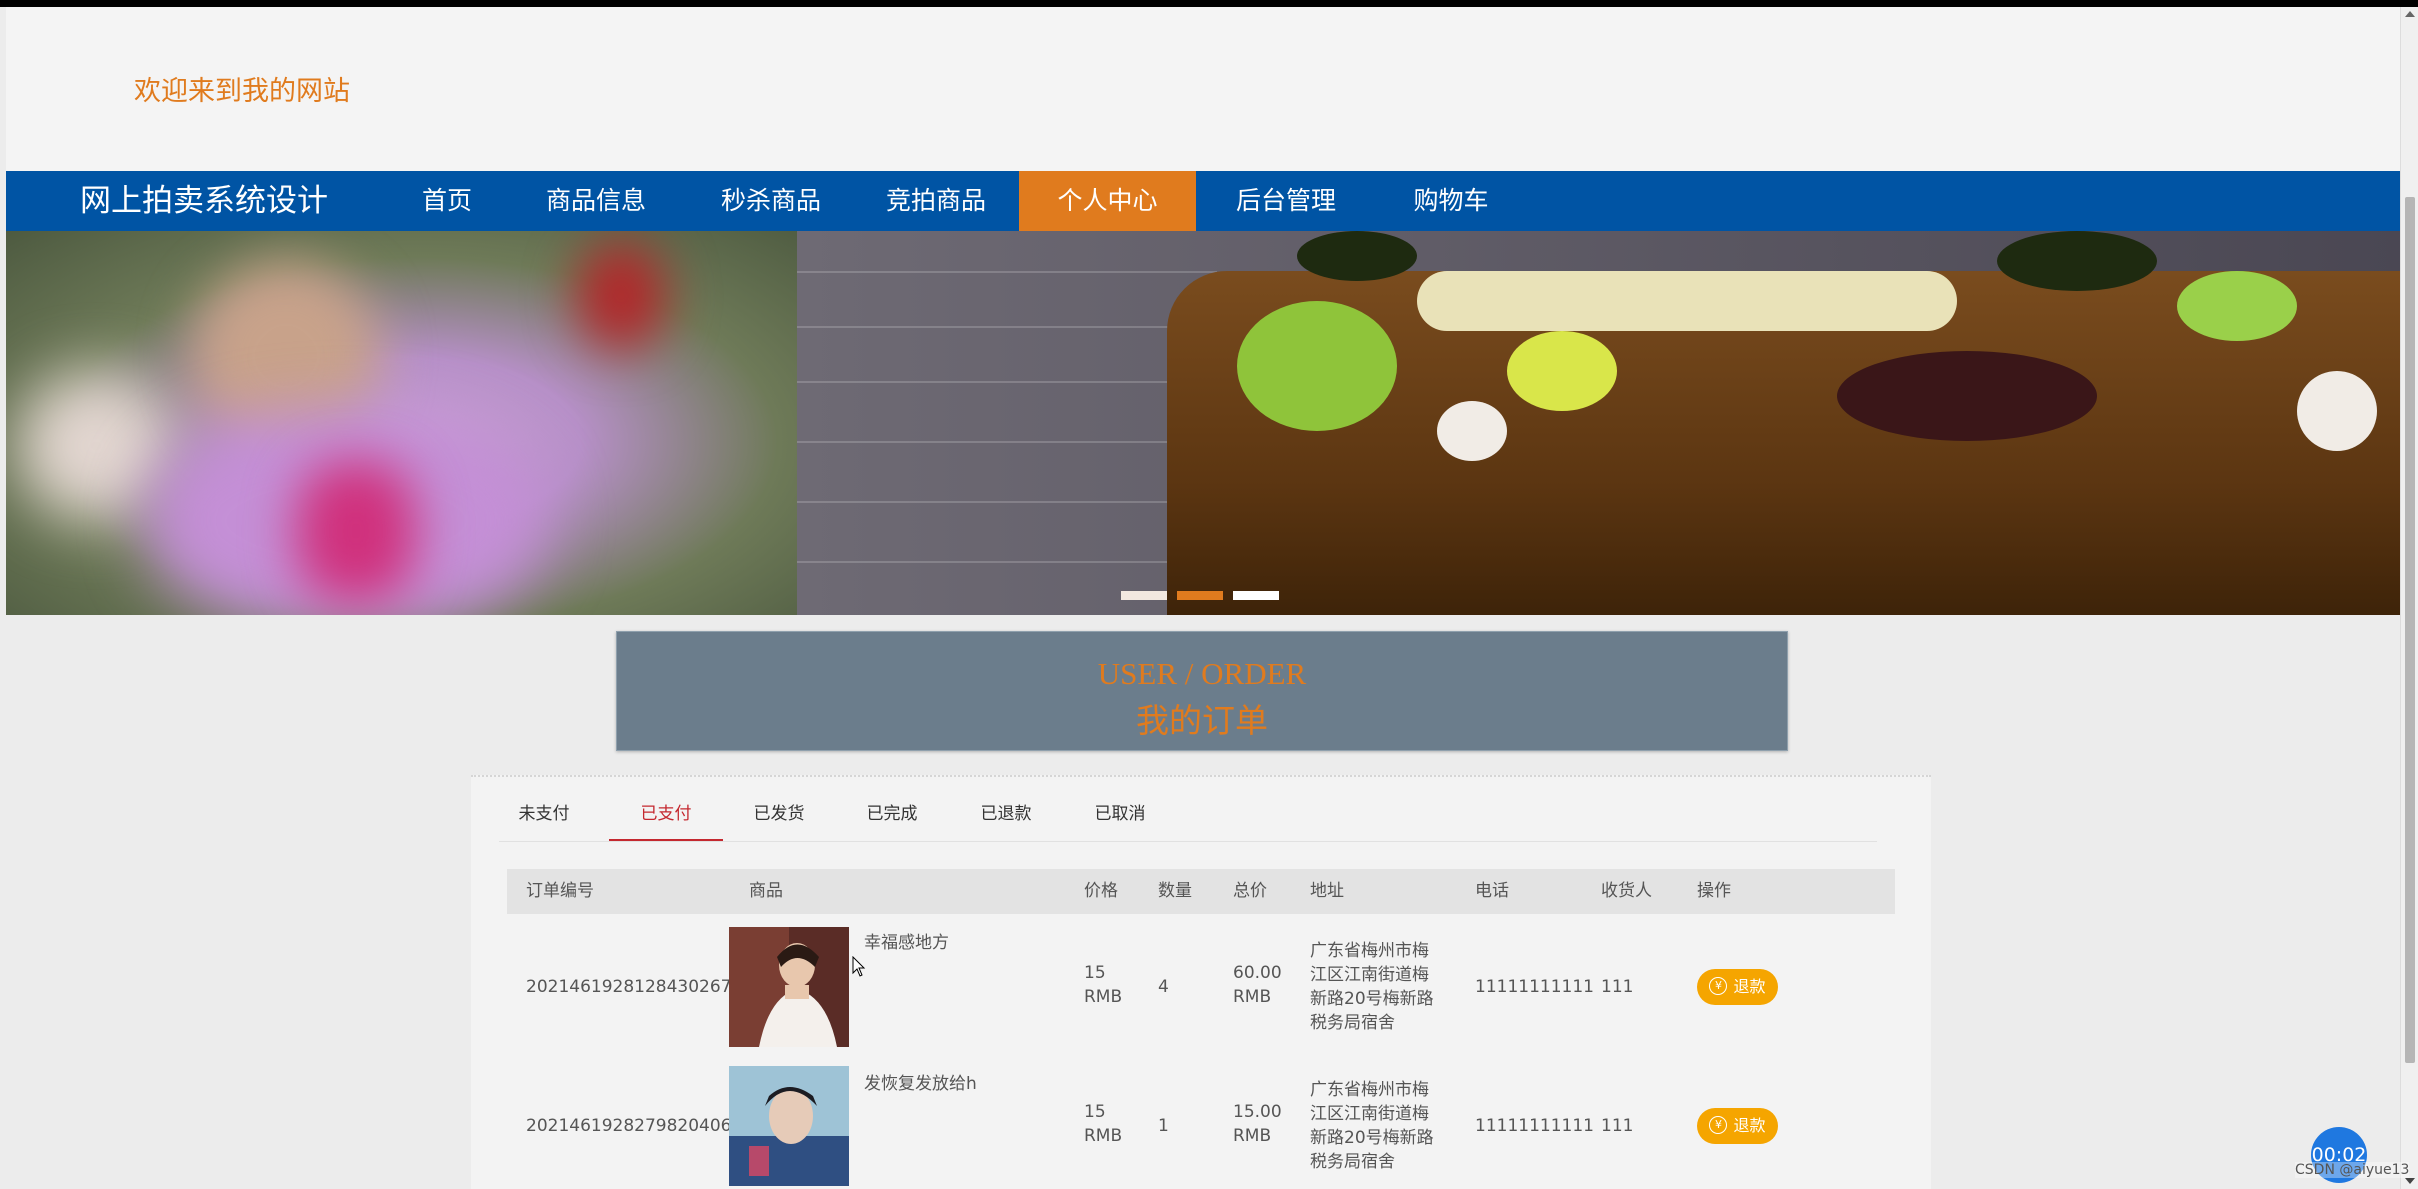 This screenshot has width=2418, height=1189. What do you see at coordinates (544, 819) in the screenshot?
I see `tab-unpaid: 未支付` at bounding box center [544, 819].